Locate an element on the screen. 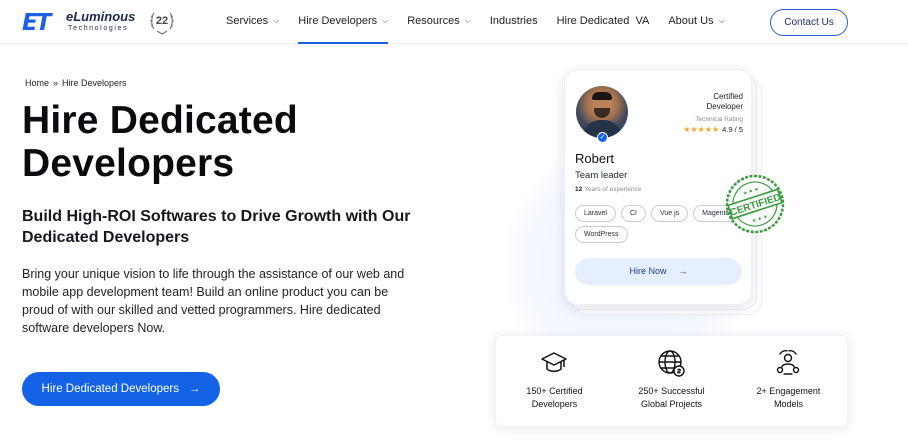 Image resolution: width=908 pixels, height=441 pixels. stat-label-line1: 150+ Certified is located at coordinates (554, 391).